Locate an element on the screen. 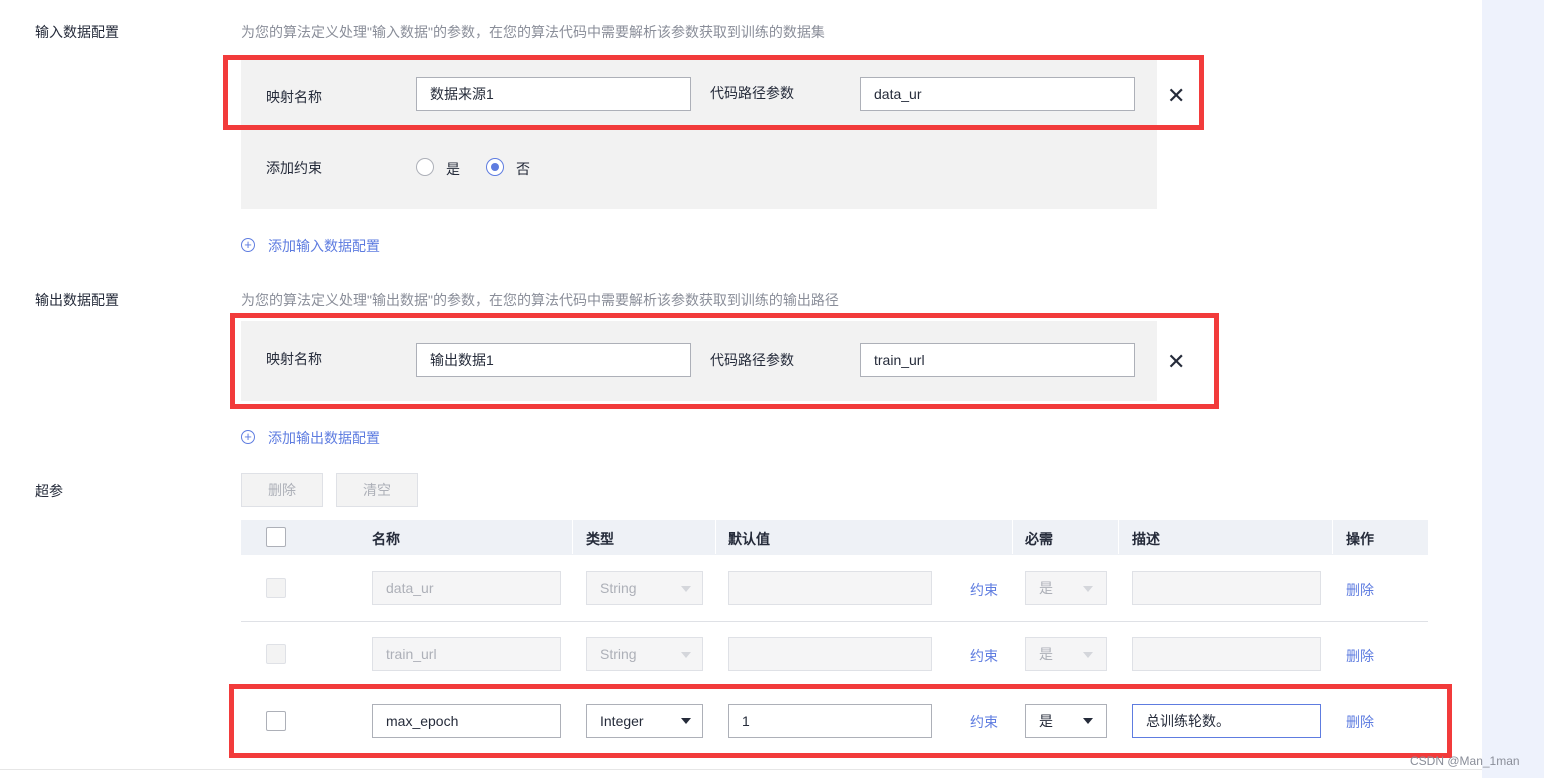 Image resolution: width=1544 pixels, height=778 pixels. clear-button: 清空 is located at coordinates (377, 490).